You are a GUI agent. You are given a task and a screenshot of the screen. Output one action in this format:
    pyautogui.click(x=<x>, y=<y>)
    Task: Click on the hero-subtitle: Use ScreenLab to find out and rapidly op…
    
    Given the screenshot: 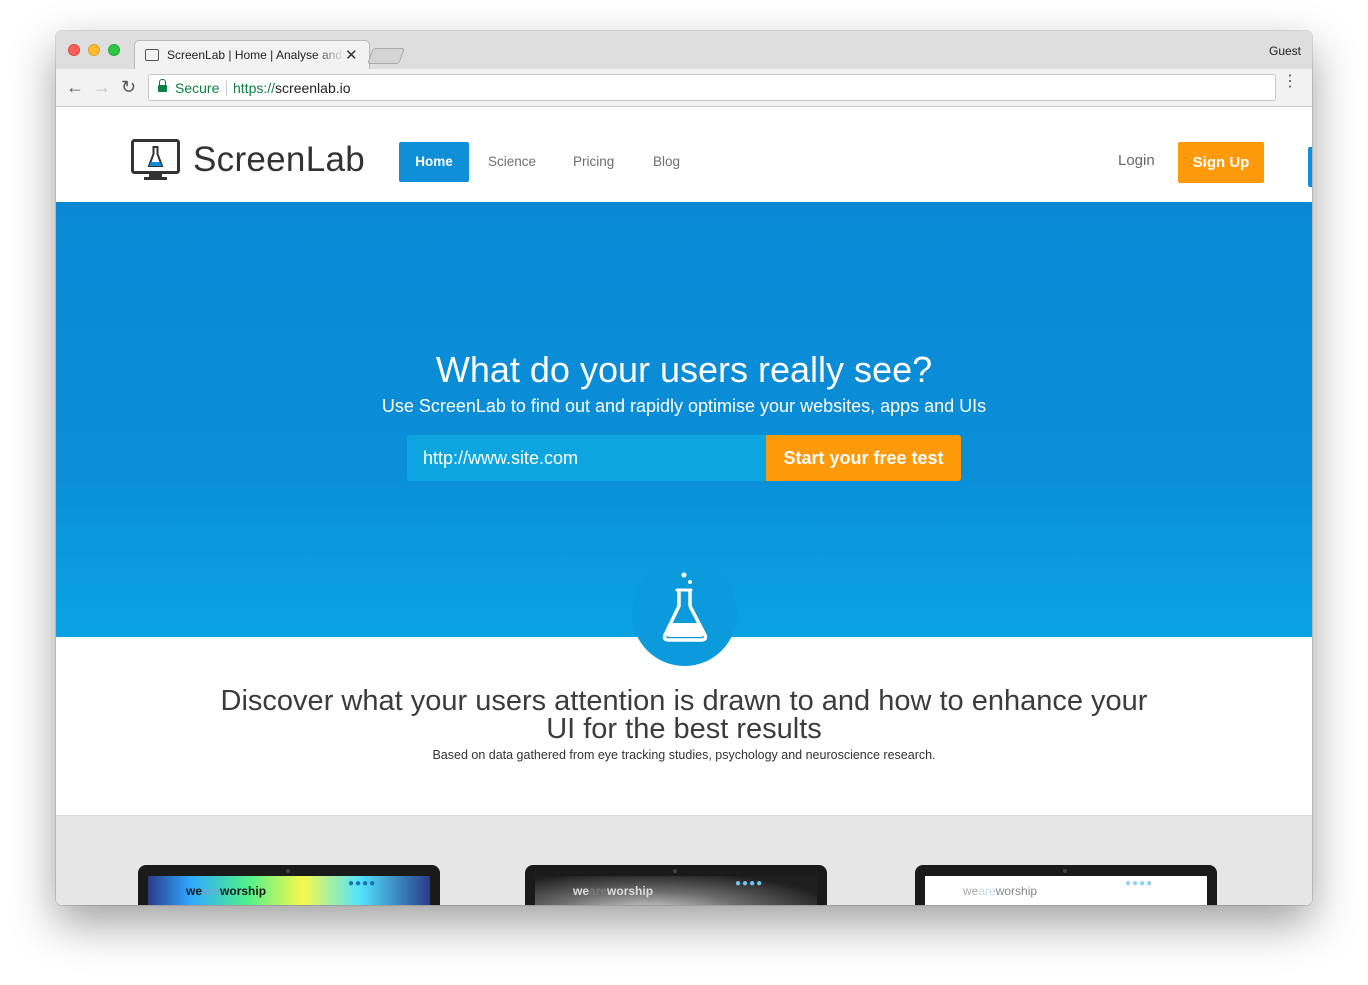 What is the action you would take?
    pyautogui.click(x=684, y=406)
    